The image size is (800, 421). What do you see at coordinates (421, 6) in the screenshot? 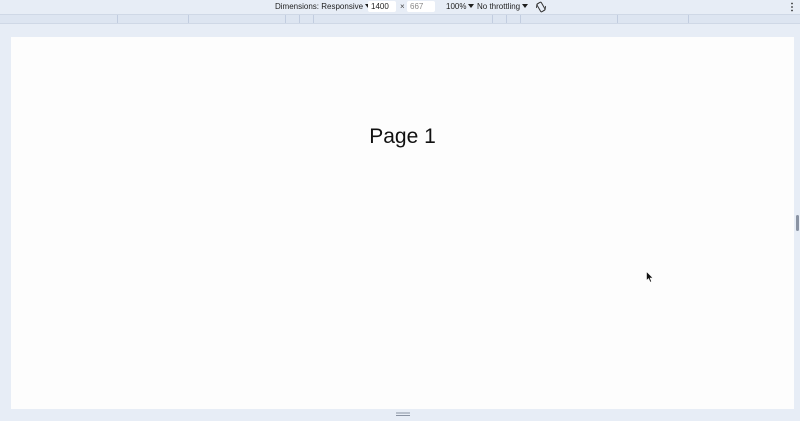
I see `height-input: 667` at bounding box center [421, 6].